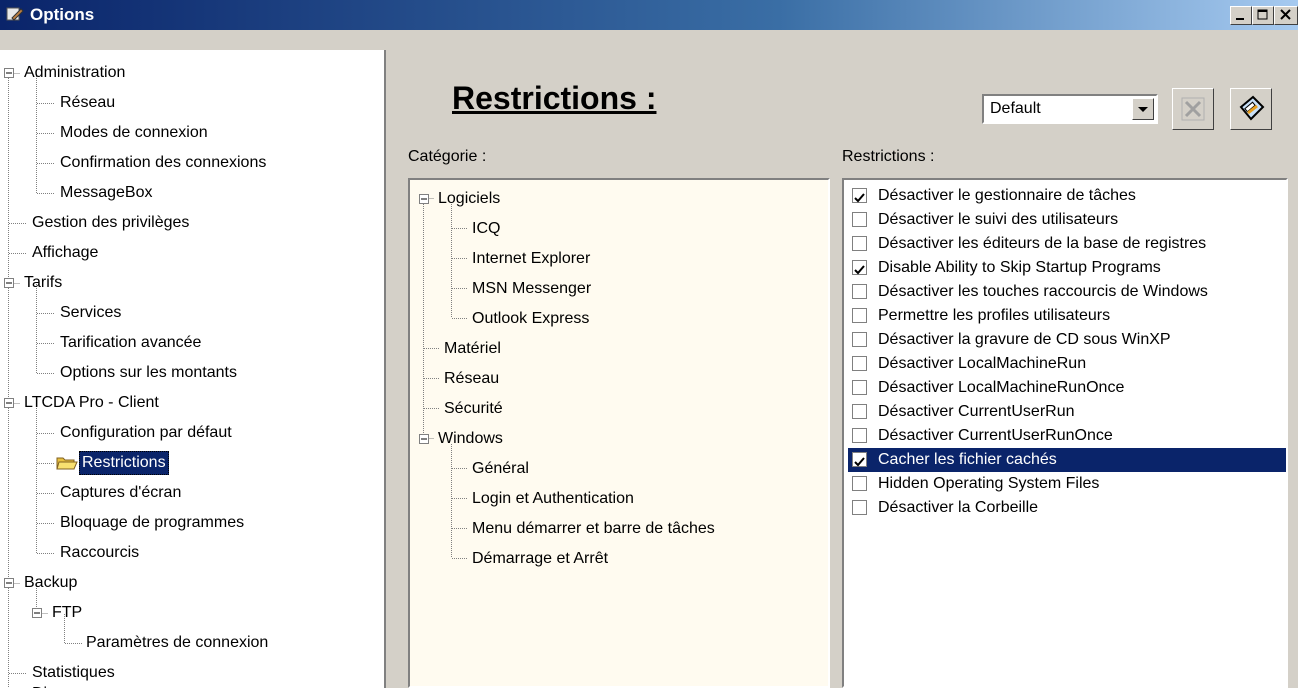  What do you see at coordinates (1067, 508) in the screenshot?
I see `restriction-item: Désactiver la Corbeille` at bounding box center [1067, 508].